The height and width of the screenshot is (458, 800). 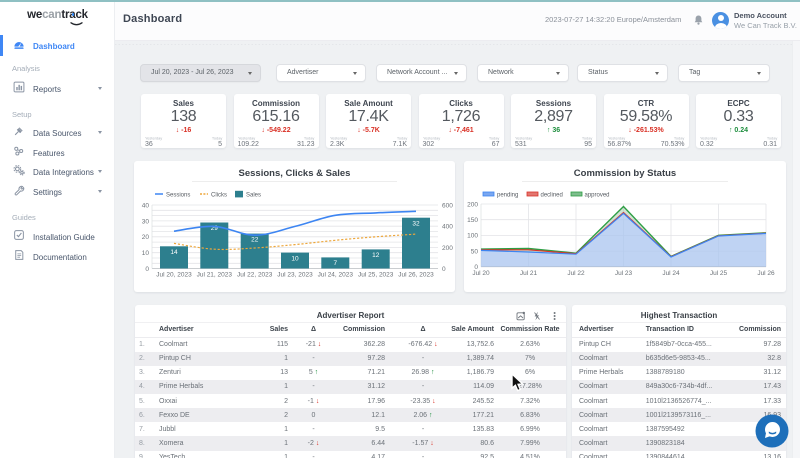 I want to click on svg-text: Sales, so click(x=253, y=195).